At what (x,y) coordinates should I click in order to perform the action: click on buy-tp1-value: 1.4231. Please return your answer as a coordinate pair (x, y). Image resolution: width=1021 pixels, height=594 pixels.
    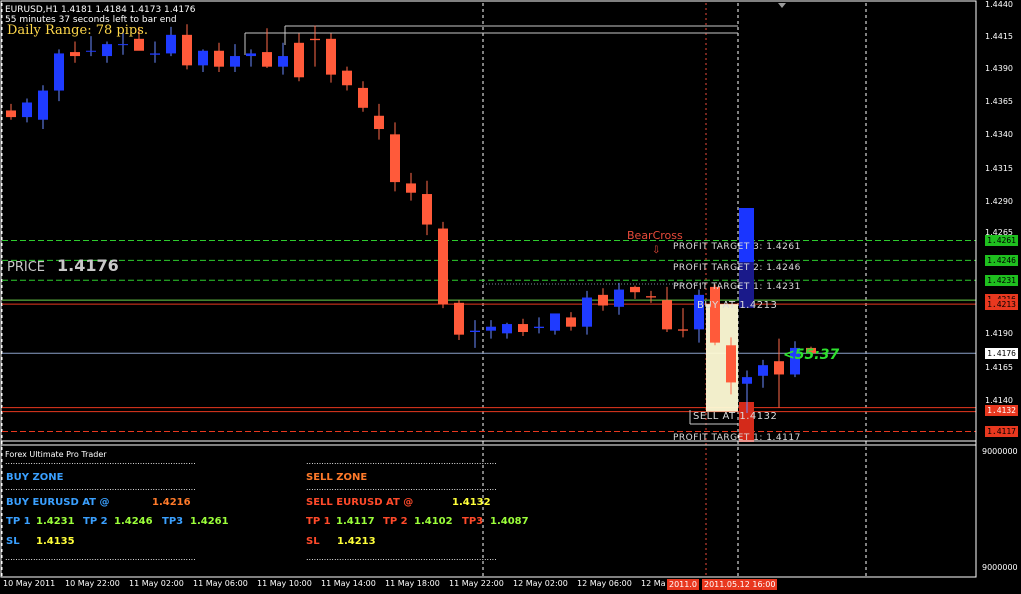
    Looking at the image, I should click on (55, 521).